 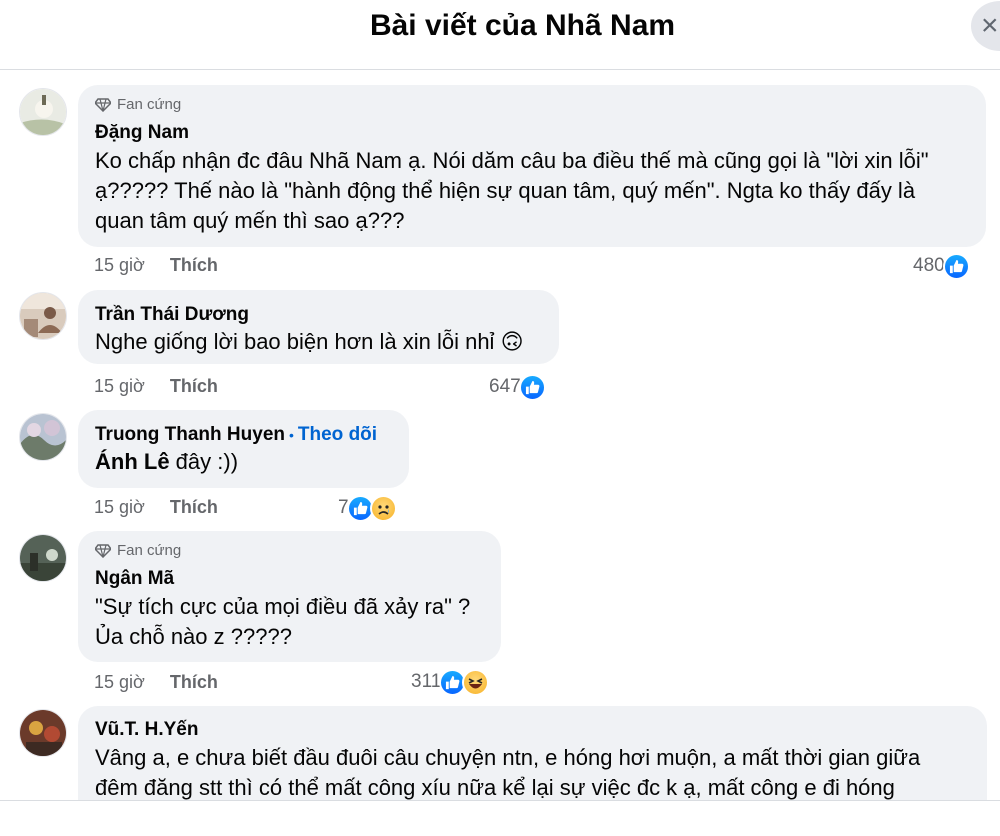 I want to click on reaction-summary: 647, so click(x=517, y=387).